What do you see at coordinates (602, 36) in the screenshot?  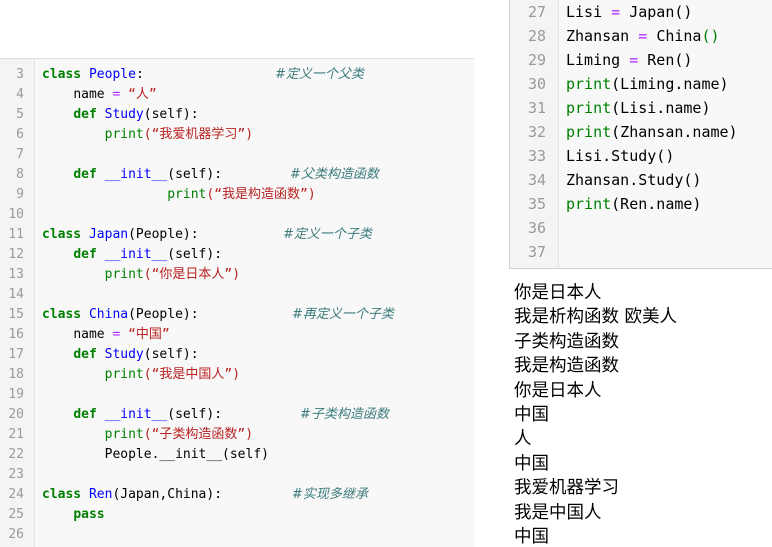 I see `code-token: Zhansan` at bounding box center [602, 36].